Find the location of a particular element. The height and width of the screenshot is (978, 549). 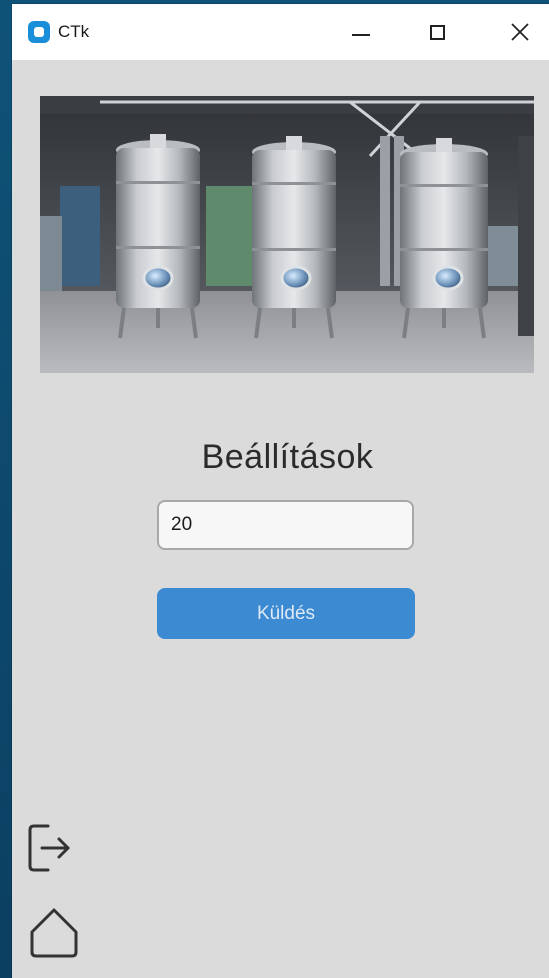

settings-value-input is located at coordinates (285, 525).